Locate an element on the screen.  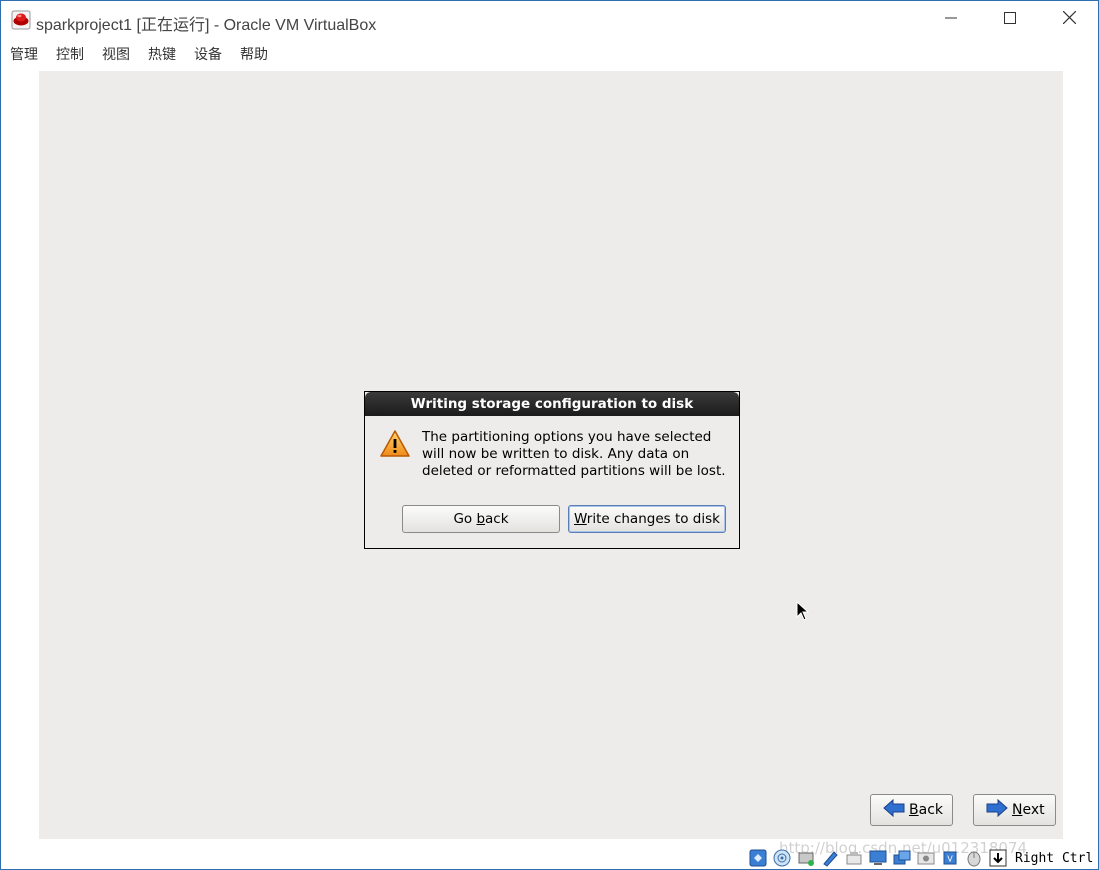
display-icon is located at coordinates (901, 858).